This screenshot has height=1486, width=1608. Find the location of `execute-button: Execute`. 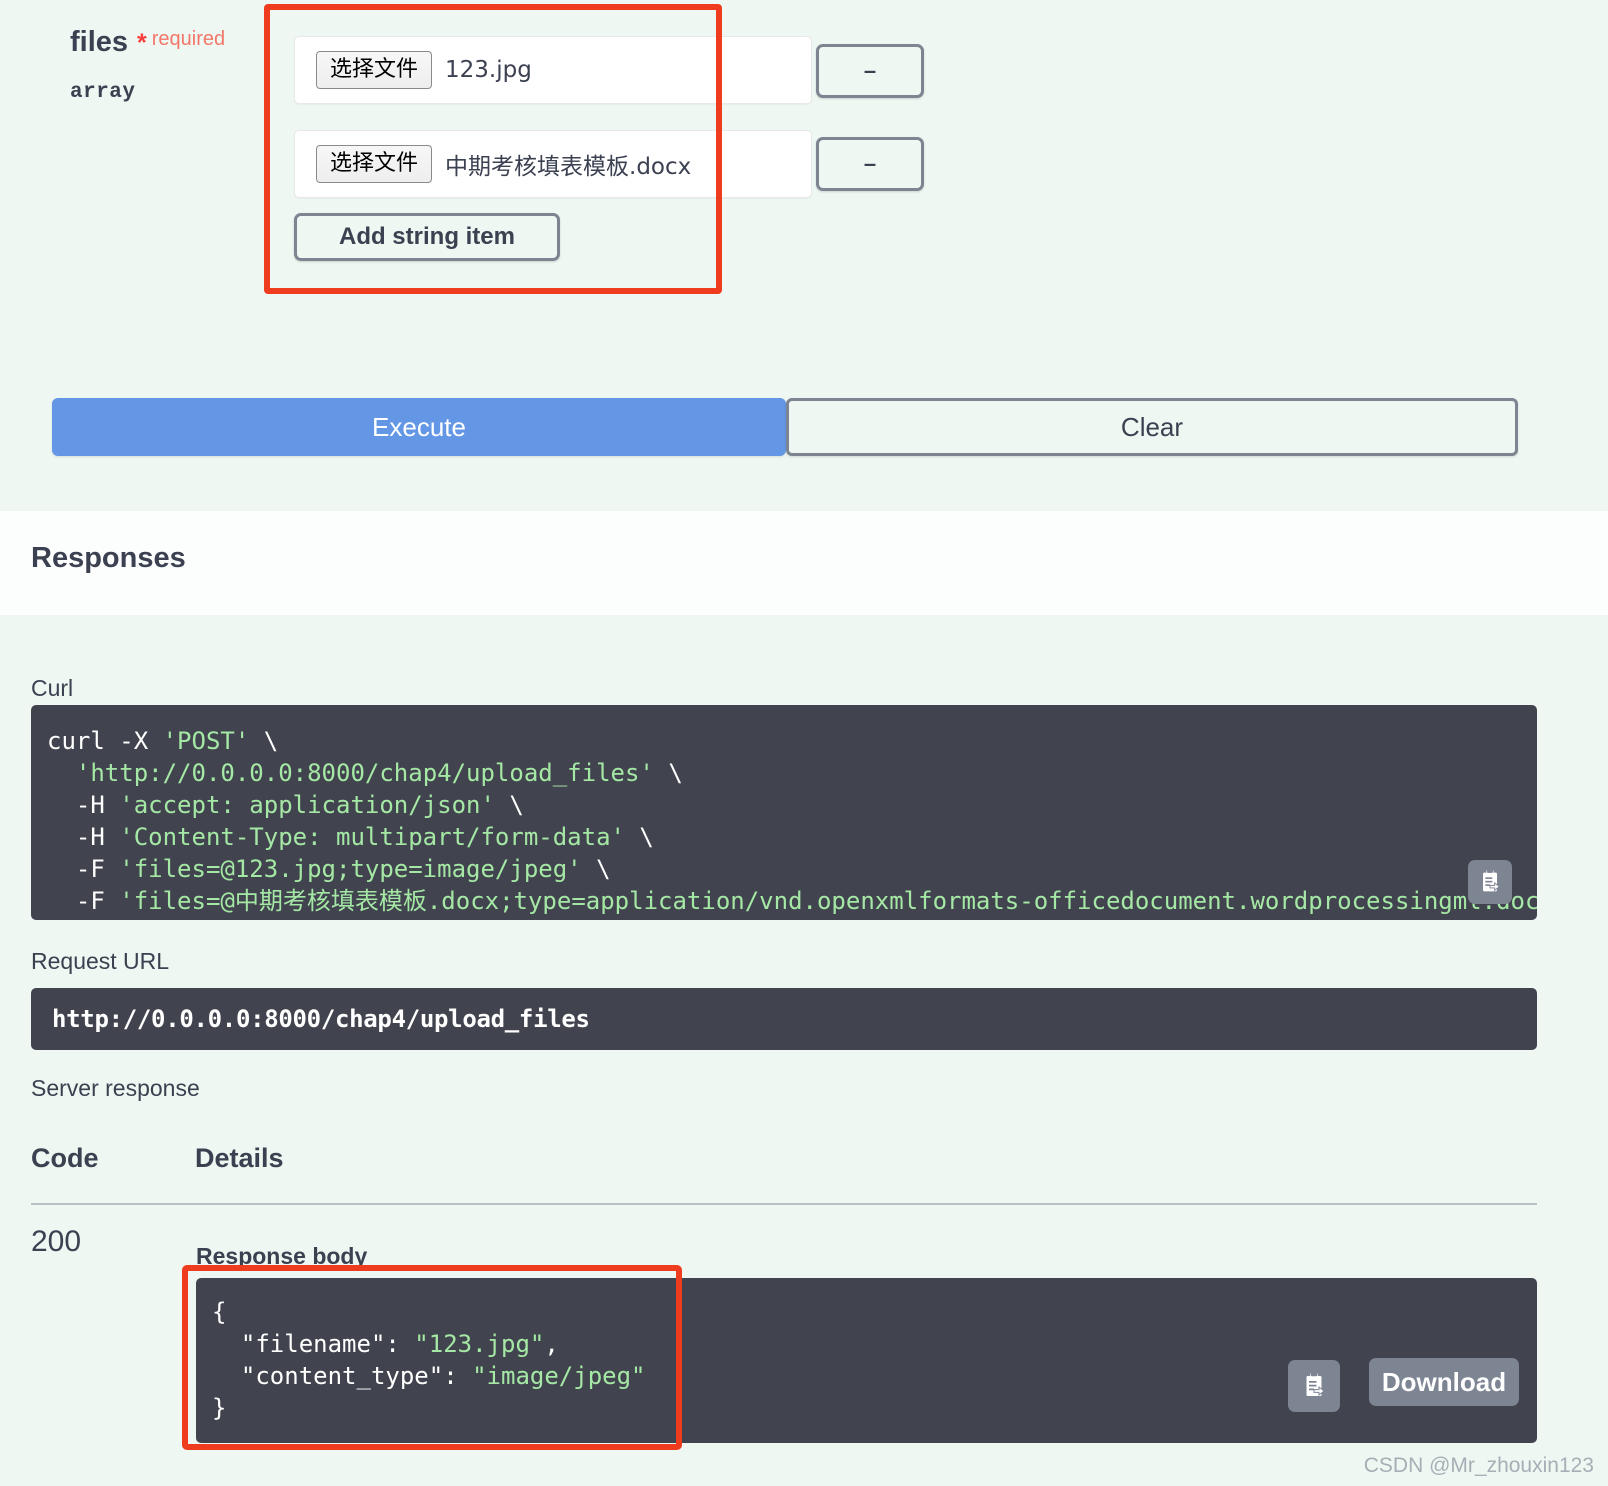

execute-button: Execute is located at coordinates (419, 427).